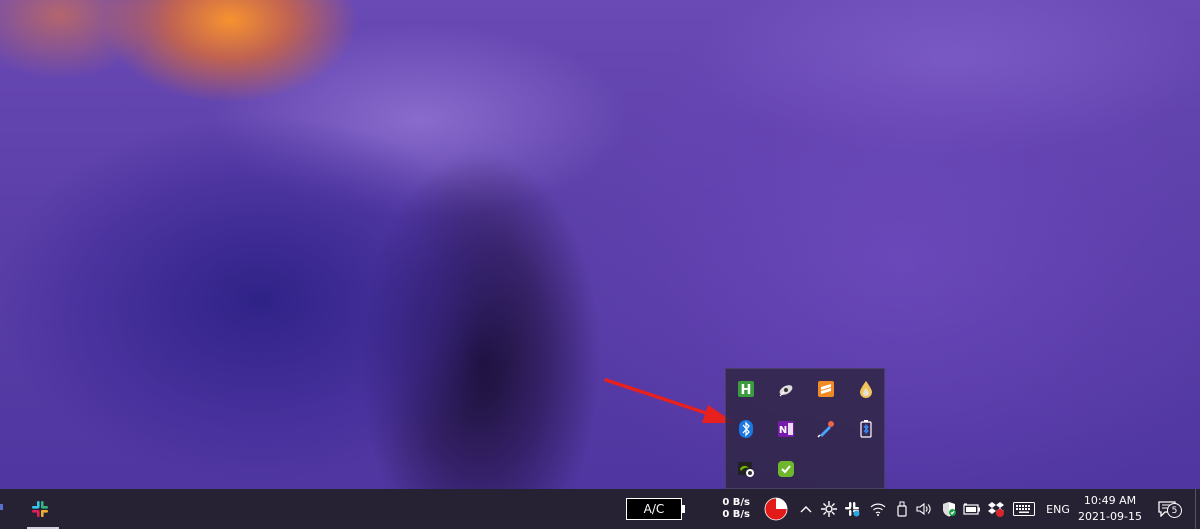  What do you see at coordinates (1024, 509) in the screenshot?
I see `touch-keyboard-icon` at bounding box center [1024, 509].